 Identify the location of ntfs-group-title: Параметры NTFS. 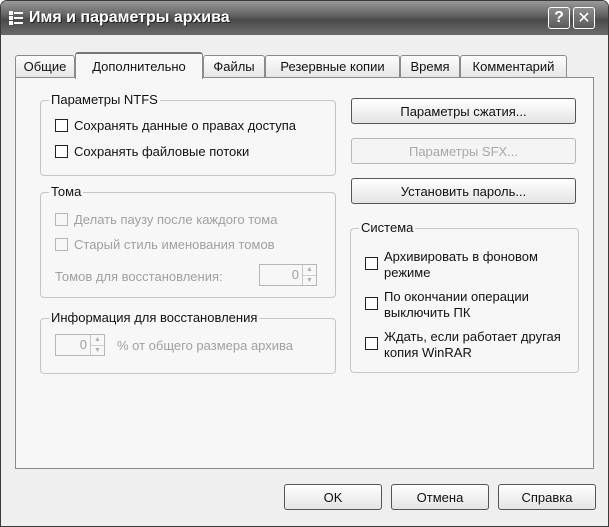
(104, 99).